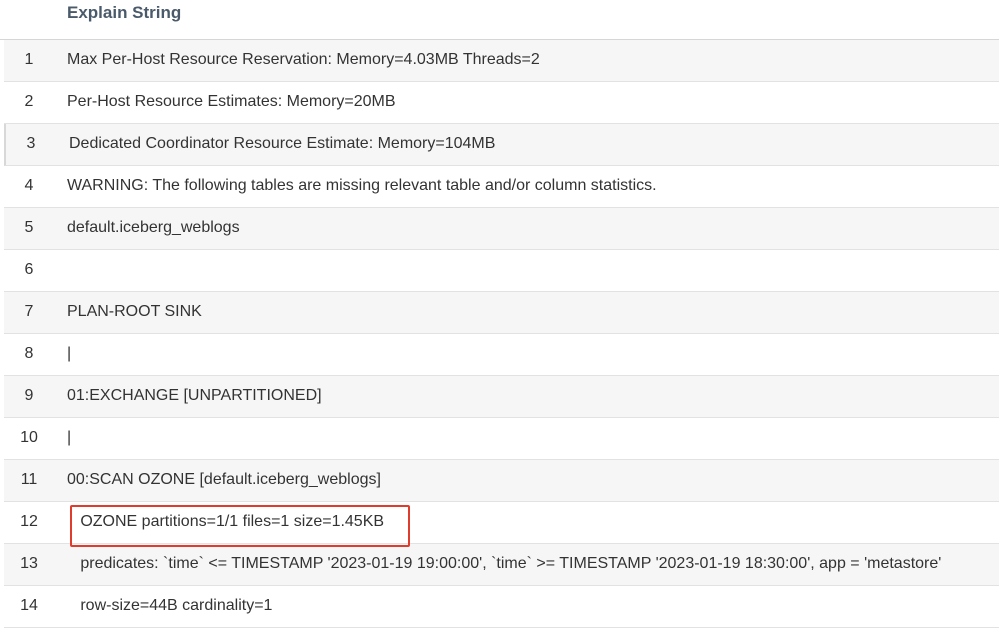  What do you see at coordinates (29, 395) in the screenshot?
I see `row-number: 9` at bounding box center [29, 395].